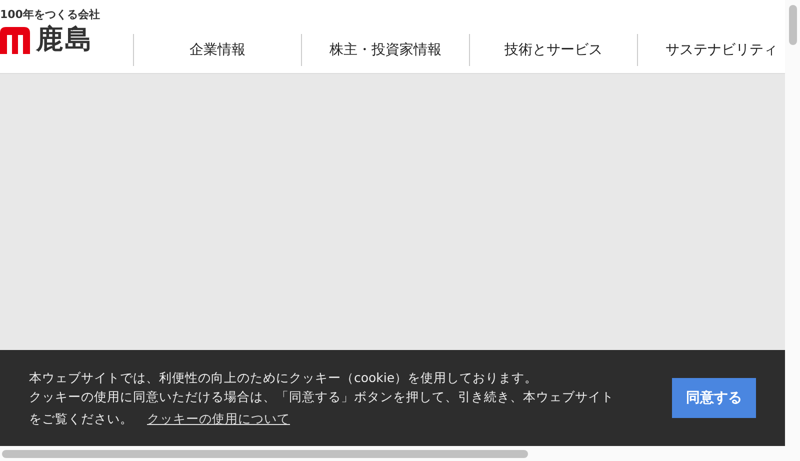 Image resolution: width=800 pixels, height=461 pixels. I want to click on nav-link: 技術とサービス, so click(553, 50).